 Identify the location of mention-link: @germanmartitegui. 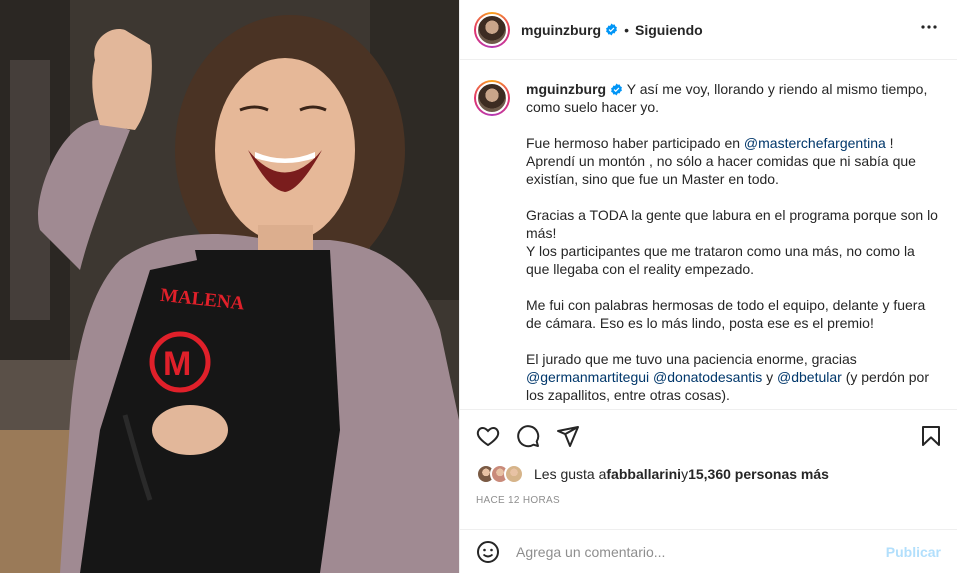
(587, 377).